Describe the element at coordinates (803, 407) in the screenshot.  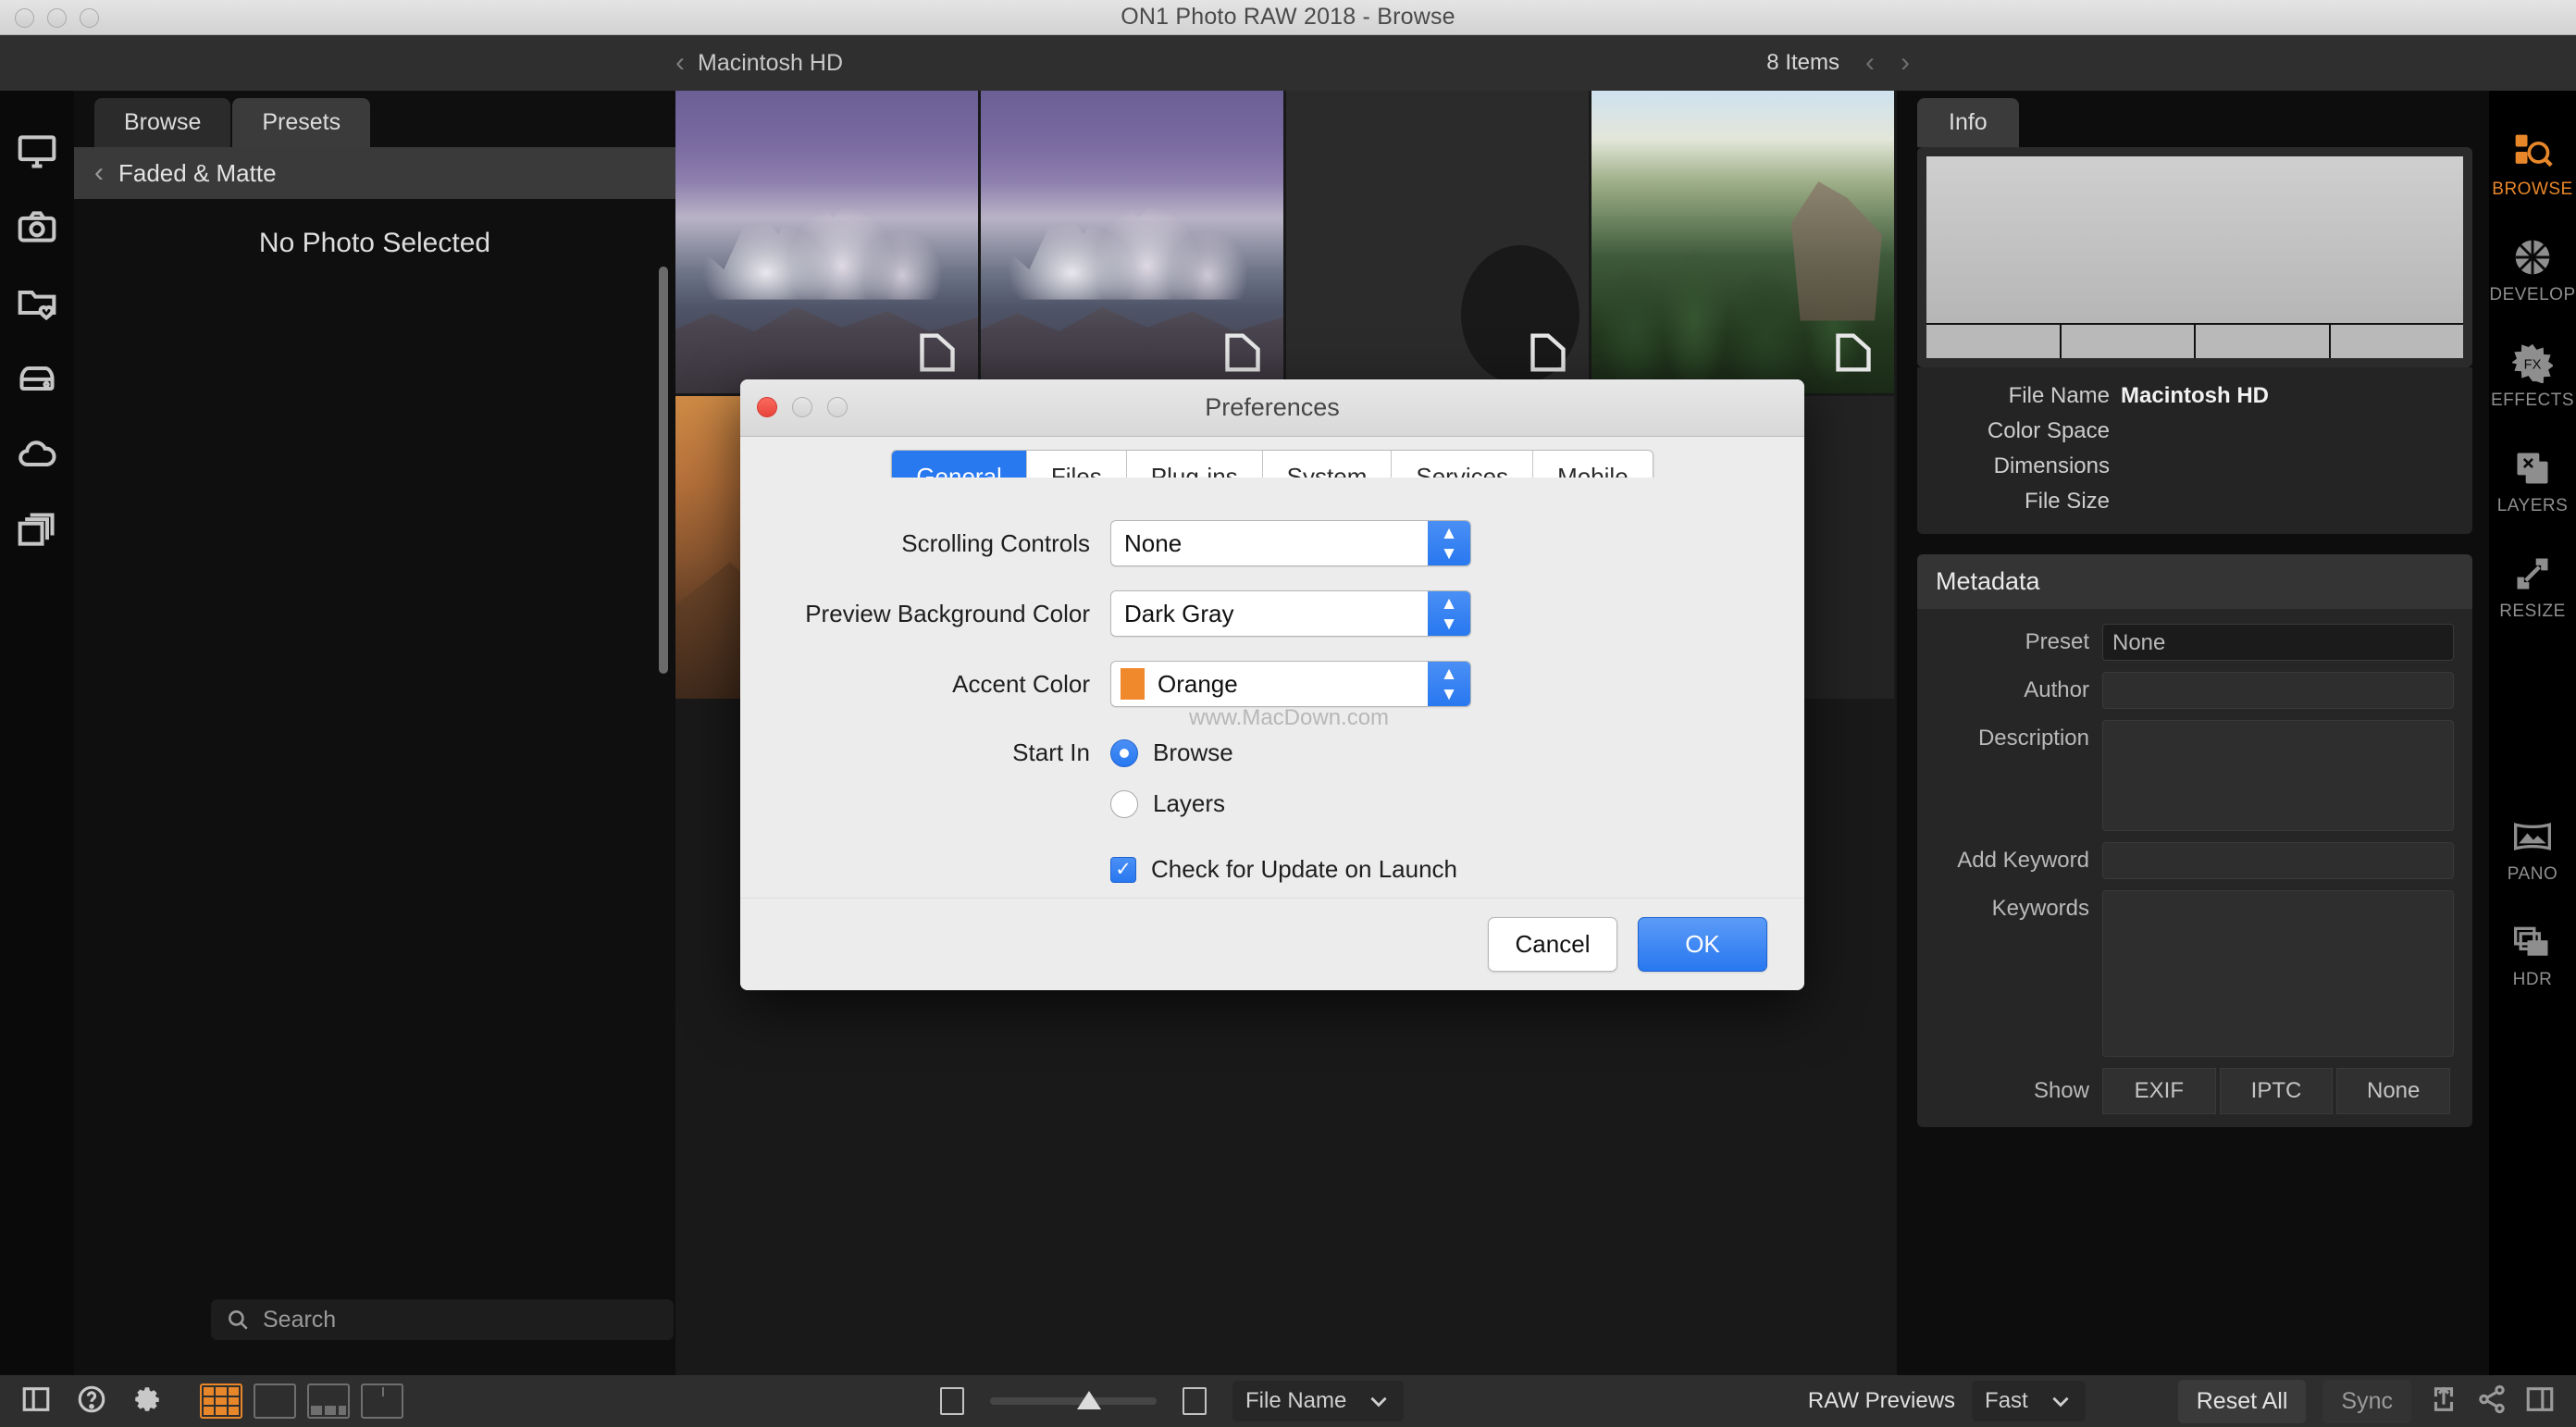
I see `preferences-window-controls` at that location.